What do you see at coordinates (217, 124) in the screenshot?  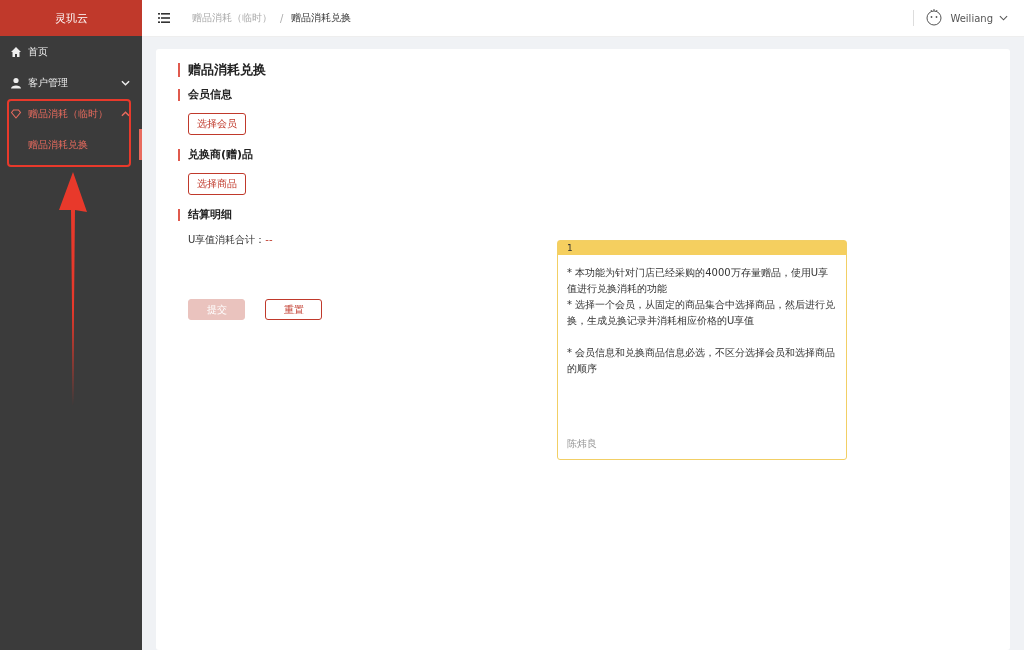 I see `select-button: 选择会员` at bounding box center [217, 124].